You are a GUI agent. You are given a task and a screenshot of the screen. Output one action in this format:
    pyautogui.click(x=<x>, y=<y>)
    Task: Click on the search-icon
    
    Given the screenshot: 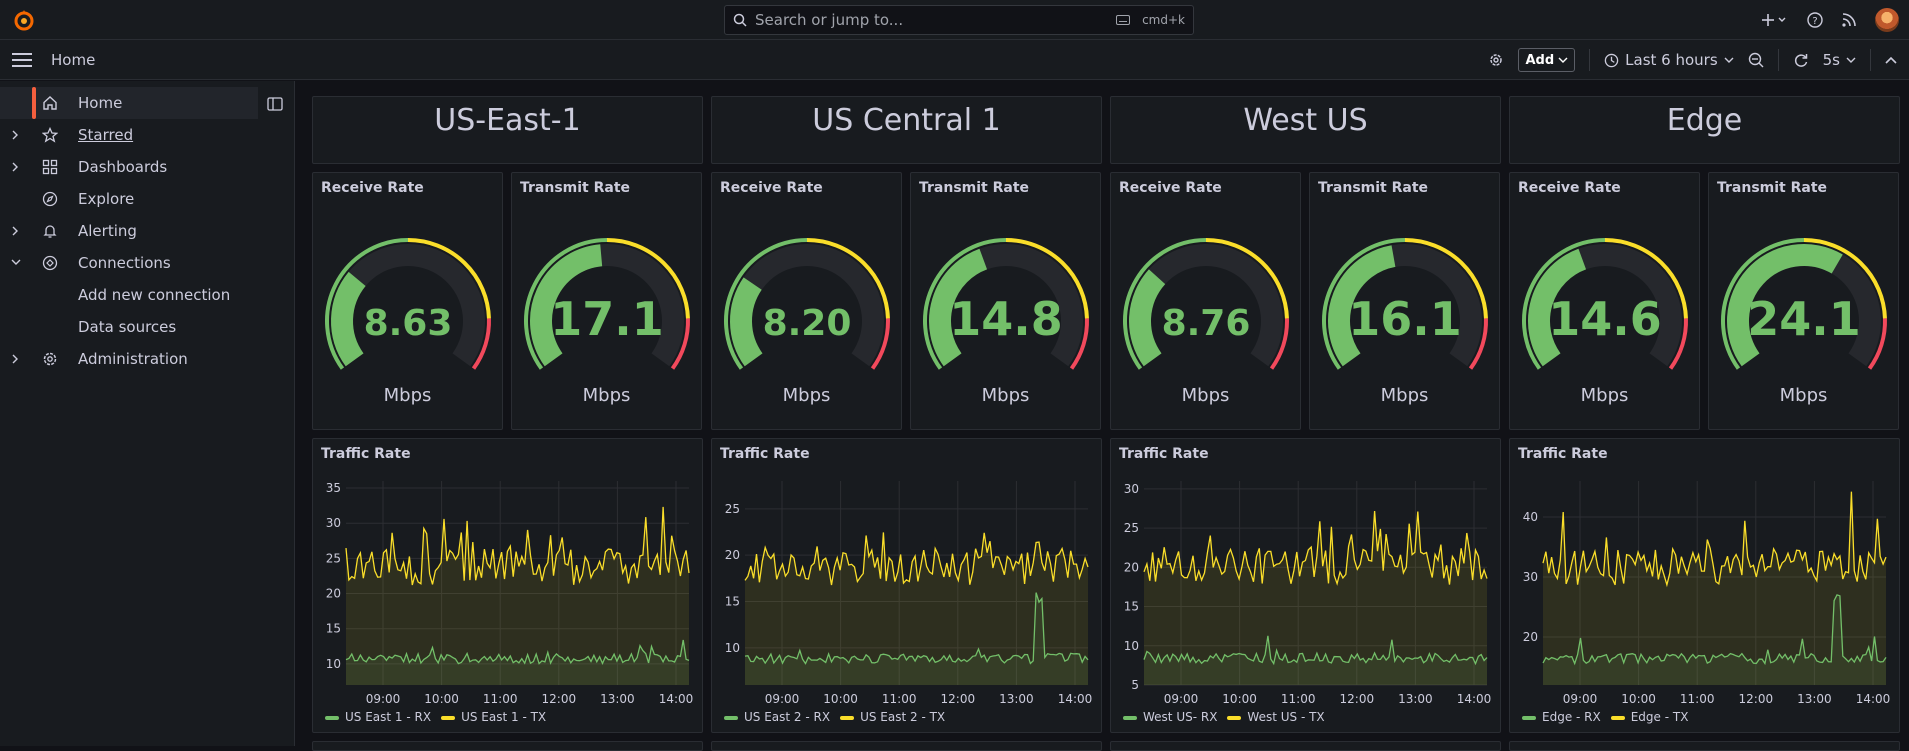 What is the action you would take?
    pyautogui.click(x=740, y=20)
    